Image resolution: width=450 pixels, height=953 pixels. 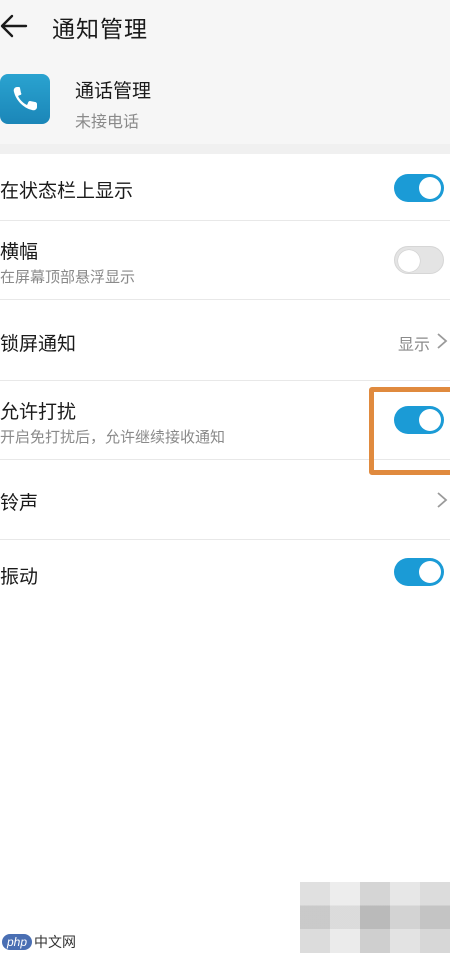 I want to click on top-bar: 通知管理, so click(x=225, y=29).